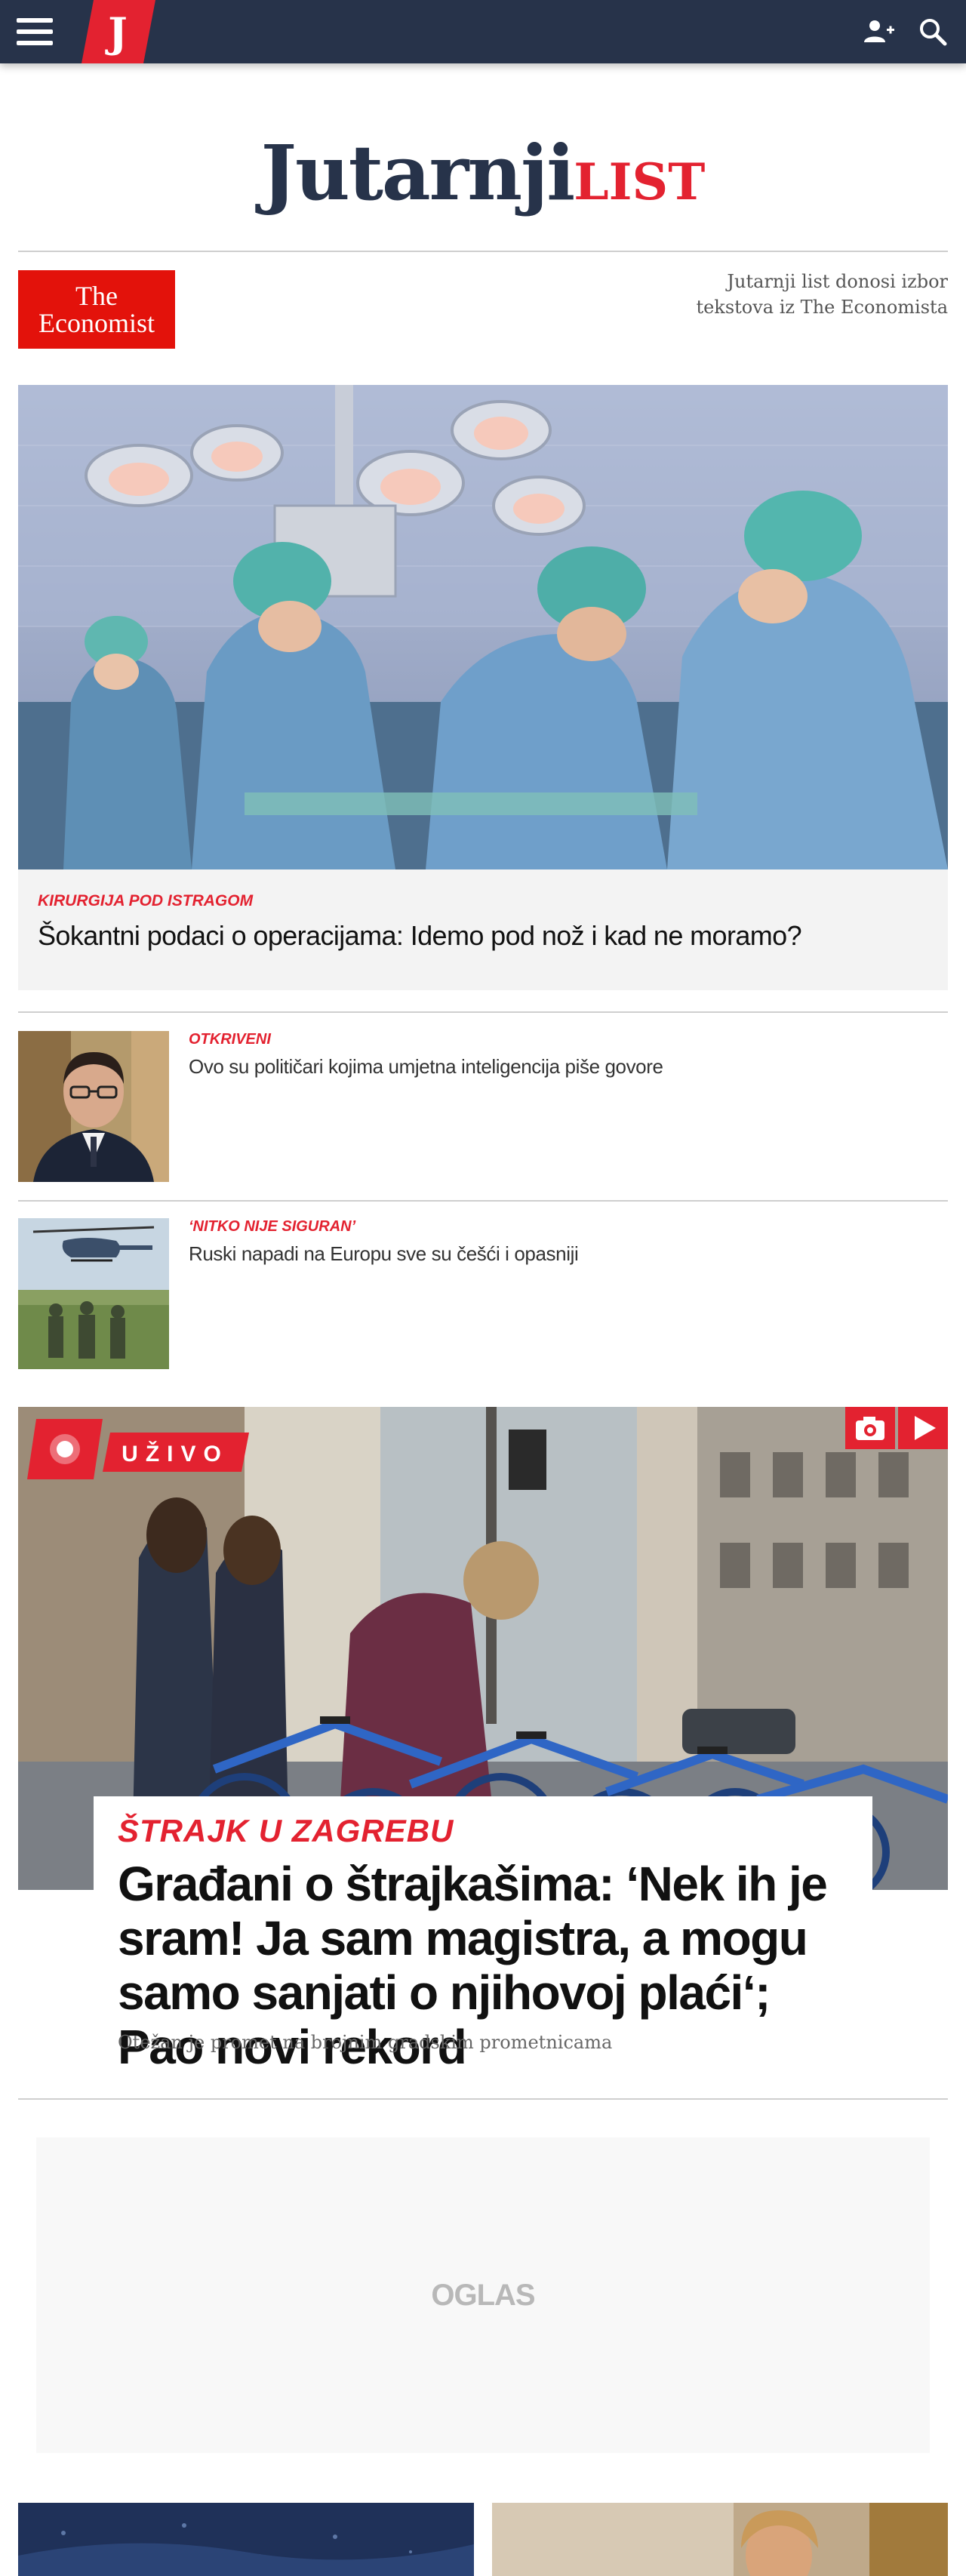 This screenshot has height=2576, width=966. I want to click on economist-logo: The Economist, so click(96, 309).